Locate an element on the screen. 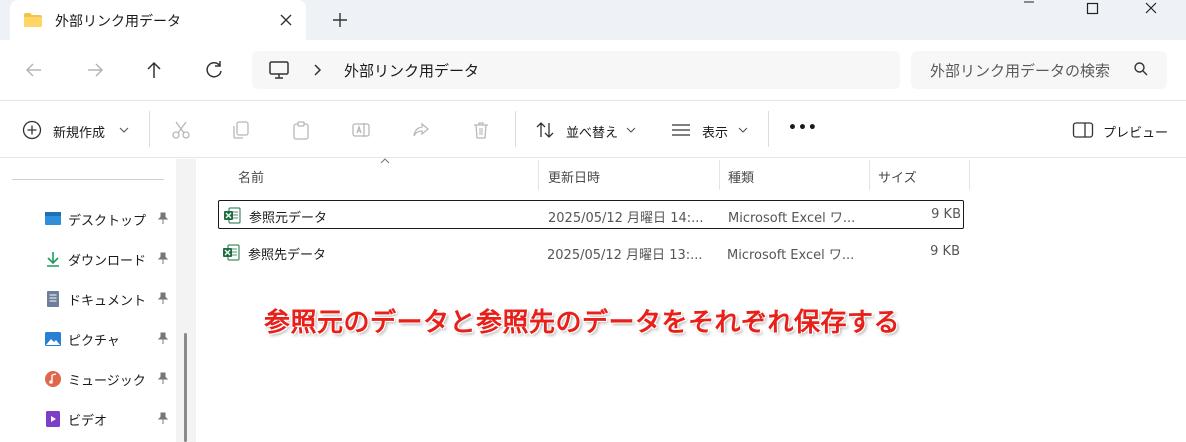 Image resolution: width=1186 pixels, height=442 pixels. new-button: 新規作成 is located at coordinates (79, 131).